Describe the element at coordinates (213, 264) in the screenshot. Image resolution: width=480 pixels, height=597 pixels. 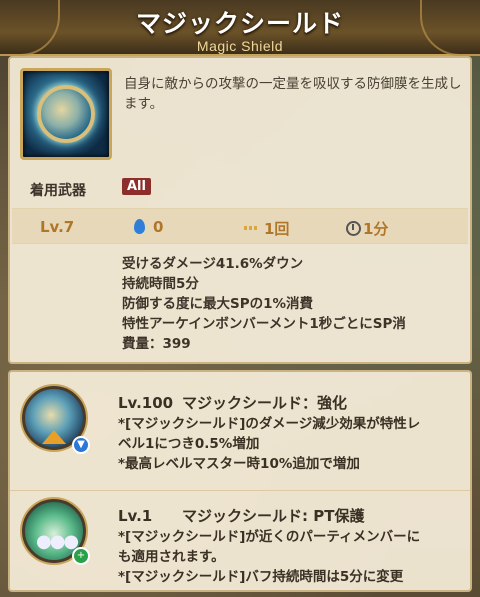
I see `effect-line: 受けるダメージ41.6%ダウン` at that location.